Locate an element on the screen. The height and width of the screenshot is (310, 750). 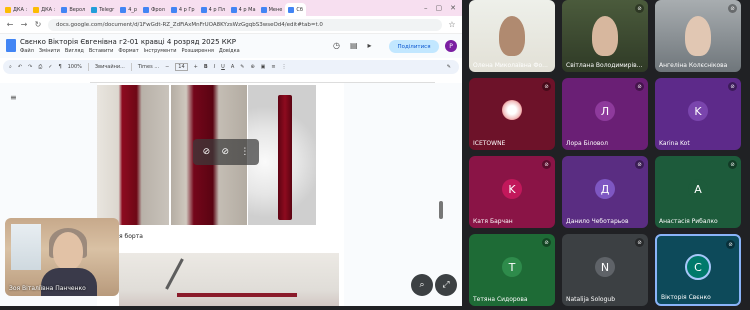
link-icon: ⊕ is located at coordinates (252, 67).